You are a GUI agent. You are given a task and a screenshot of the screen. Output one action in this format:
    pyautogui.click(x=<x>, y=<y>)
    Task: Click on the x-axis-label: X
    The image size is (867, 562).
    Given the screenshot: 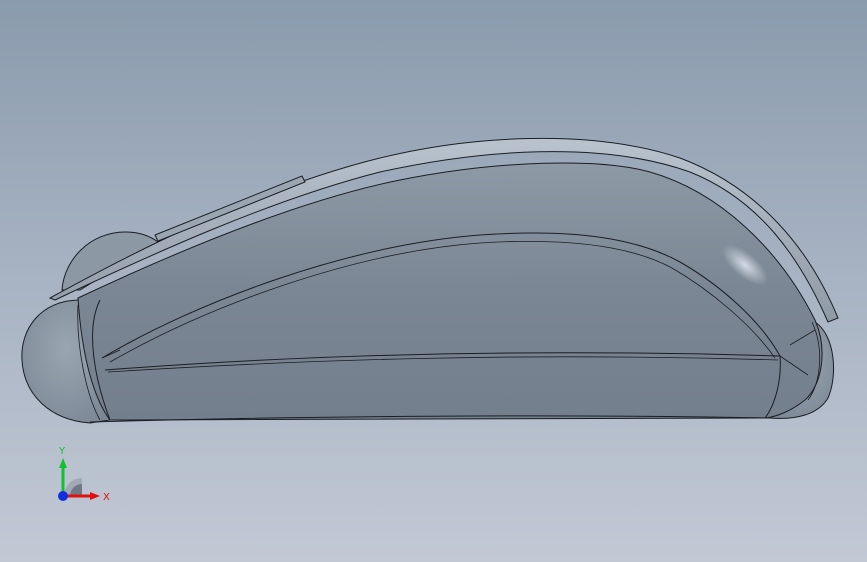 What is the action you would take?
    pyautogui.click(x=106, y=497)
    